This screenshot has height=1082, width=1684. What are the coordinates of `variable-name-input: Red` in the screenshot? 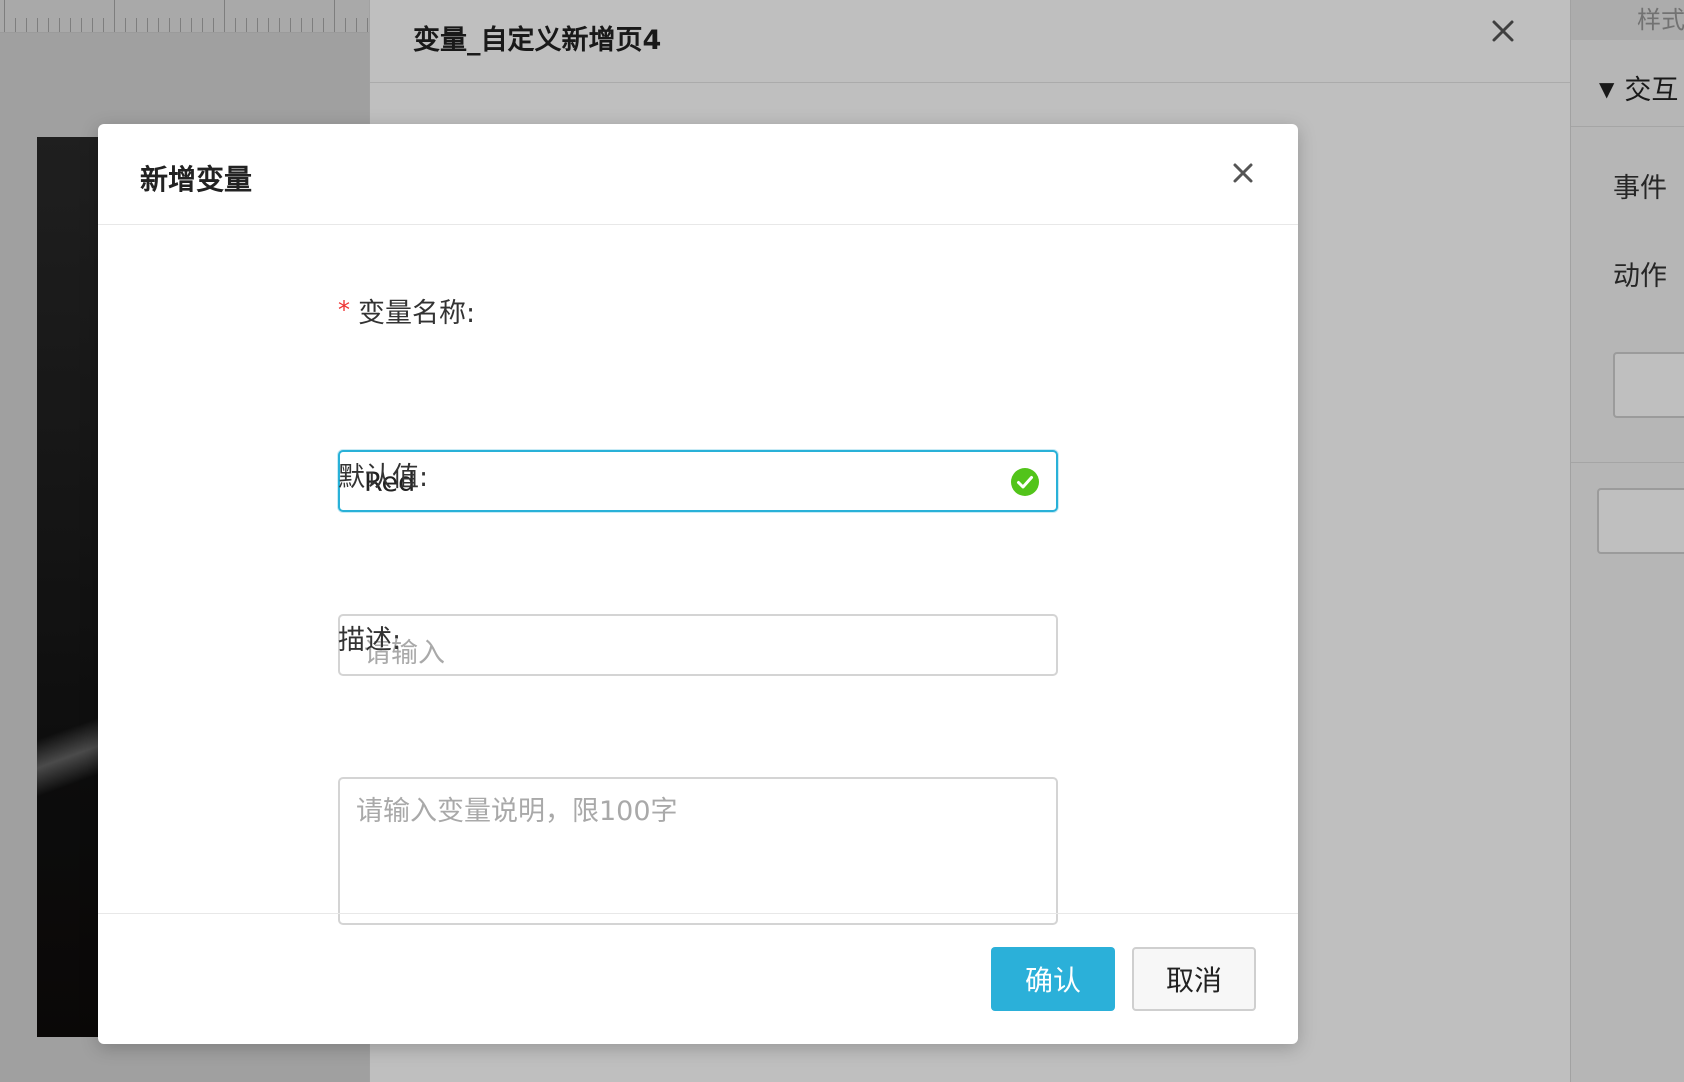 It's located at (698, 481).